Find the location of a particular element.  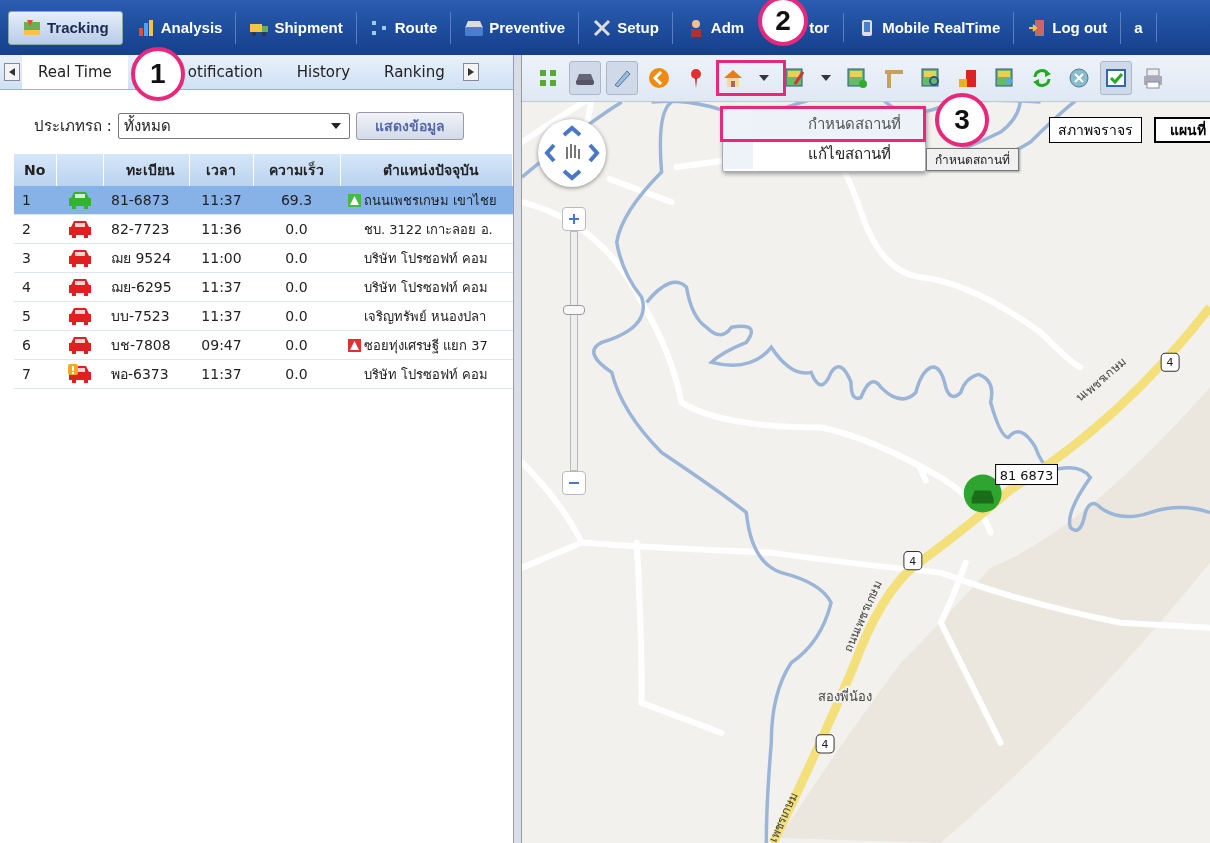

zoom-in-button is located at coordinates (574, 219).